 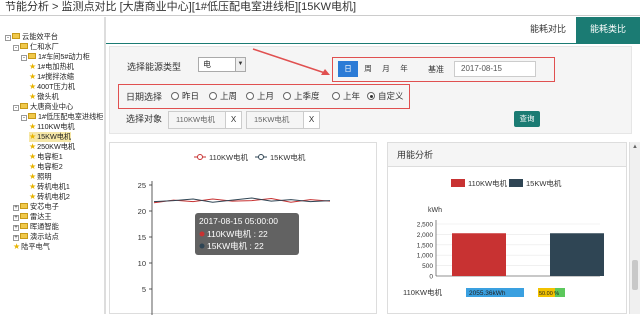 What do you see at coordinates (404, 69) in the screenshot?
I see `period-year-button: 年` at bounding box center [404, 69].